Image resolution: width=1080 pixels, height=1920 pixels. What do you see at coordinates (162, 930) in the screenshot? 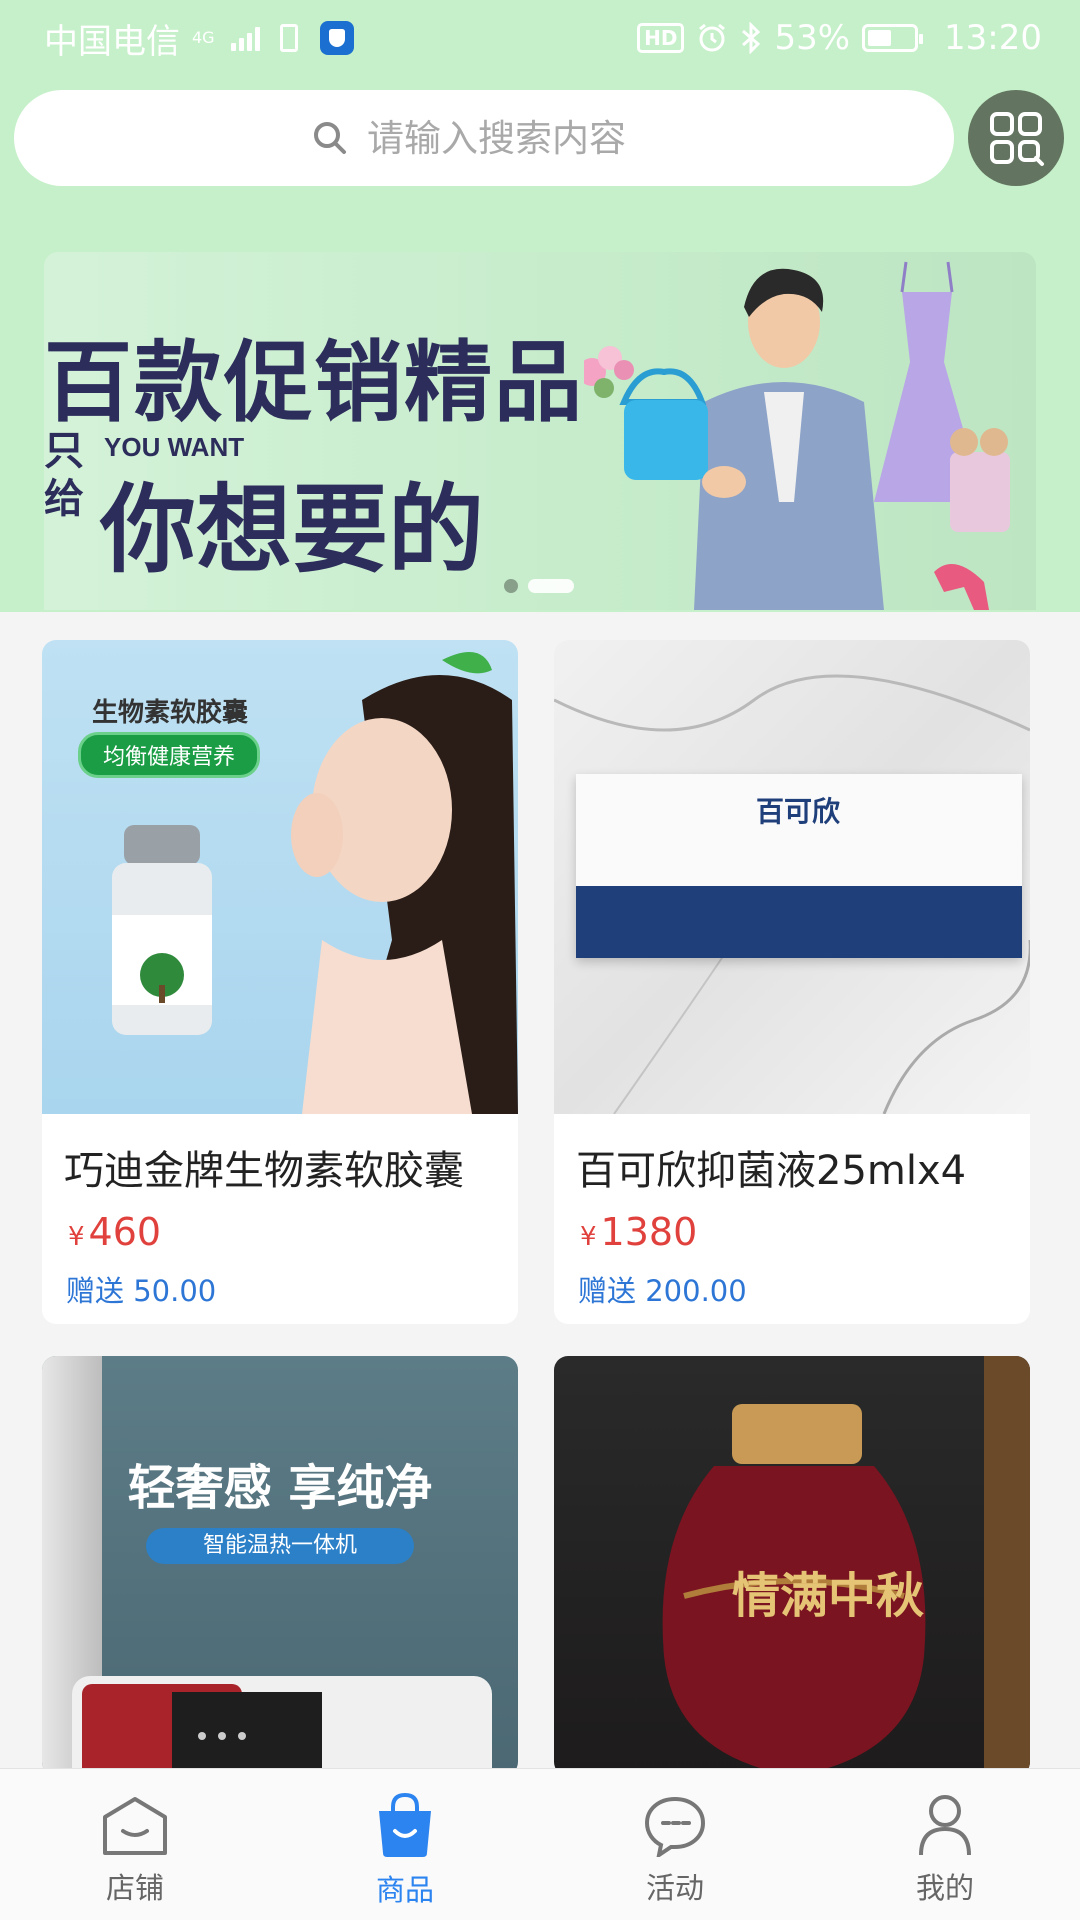
I see `bottle-image` at bounding box center [162, 930].